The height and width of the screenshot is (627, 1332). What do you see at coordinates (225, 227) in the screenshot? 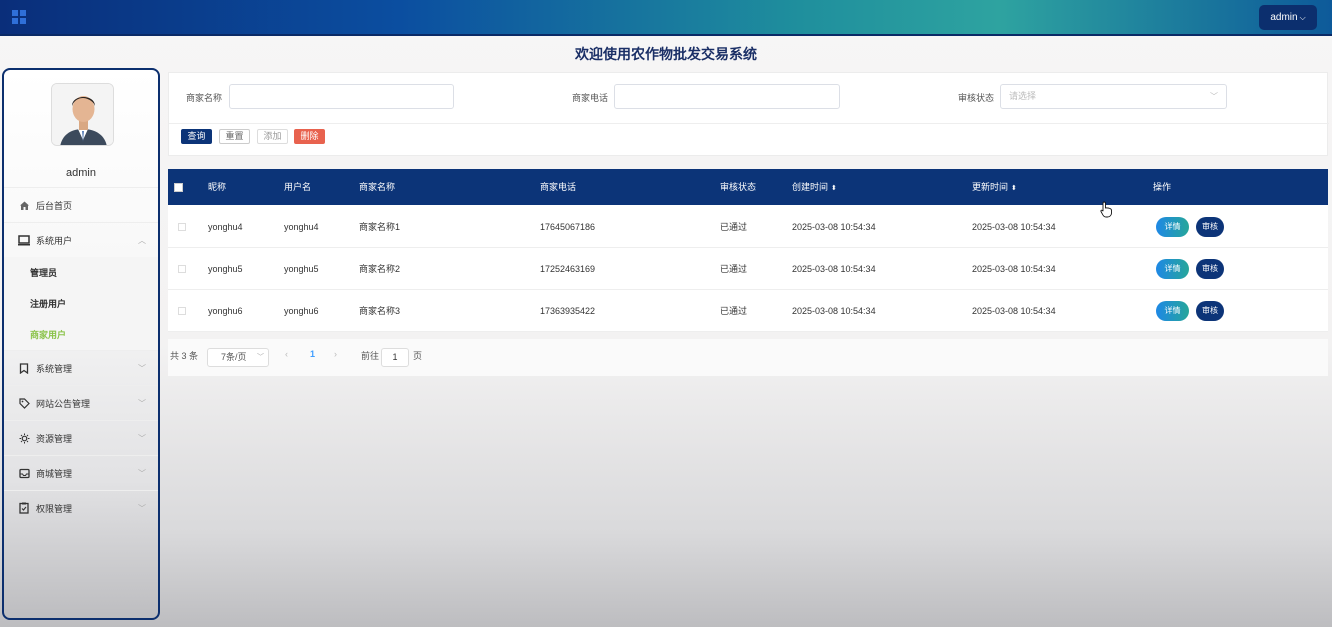
I see `cell-nickname: yonghu4` at bounding box center [225, 227].